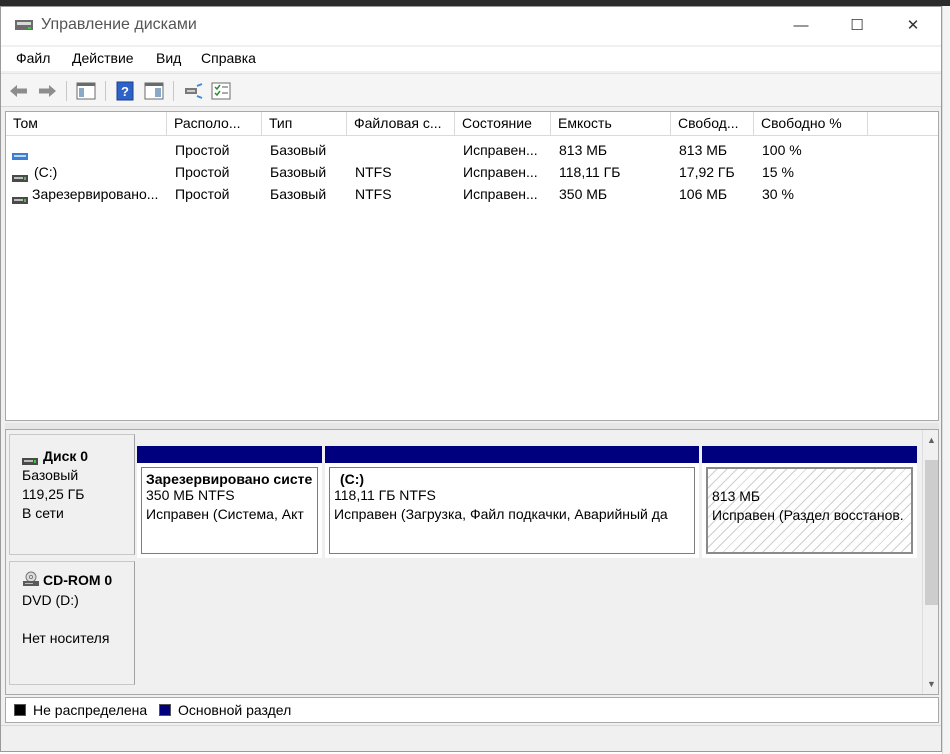  What do you see at coordinates (373, 172) in the screenshot?
I see `volume-filesystem: NTFS` at bounding box center [373, 172].